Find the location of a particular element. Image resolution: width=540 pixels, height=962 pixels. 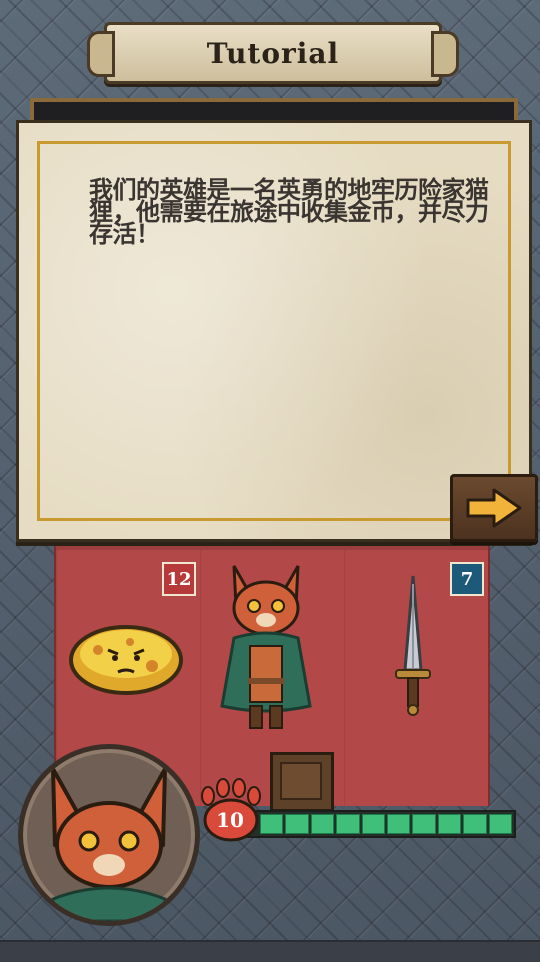

bottom-ledge is located at coordinates (270, 951).